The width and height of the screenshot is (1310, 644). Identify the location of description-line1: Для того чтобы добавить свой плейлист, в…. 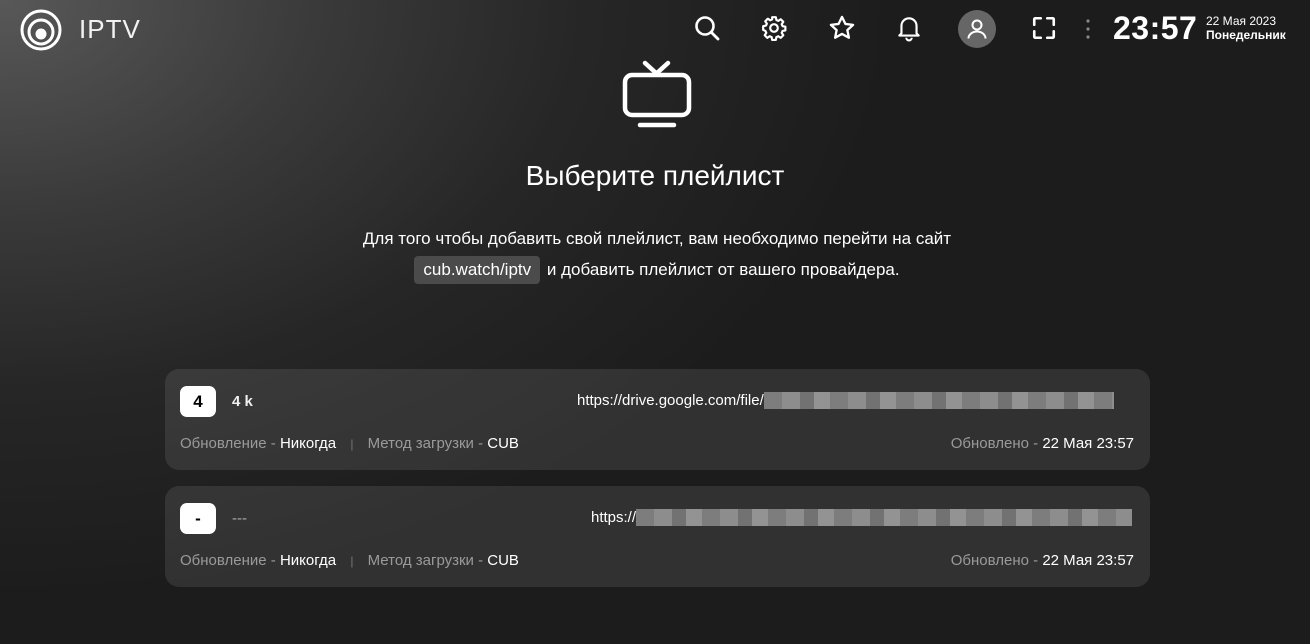
(657, 238).